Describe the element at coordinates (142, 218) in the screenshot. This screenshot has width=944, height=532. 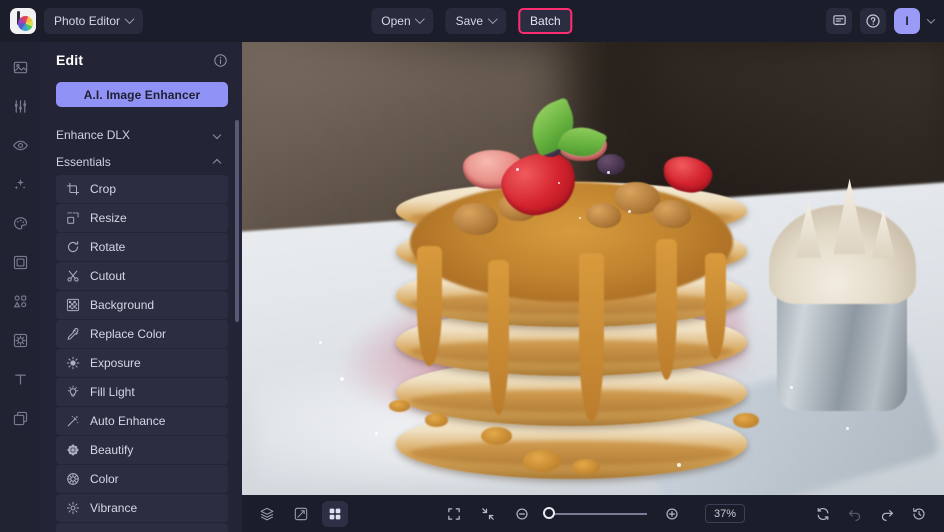
I see `tool-item-resize: Resize` at that location.